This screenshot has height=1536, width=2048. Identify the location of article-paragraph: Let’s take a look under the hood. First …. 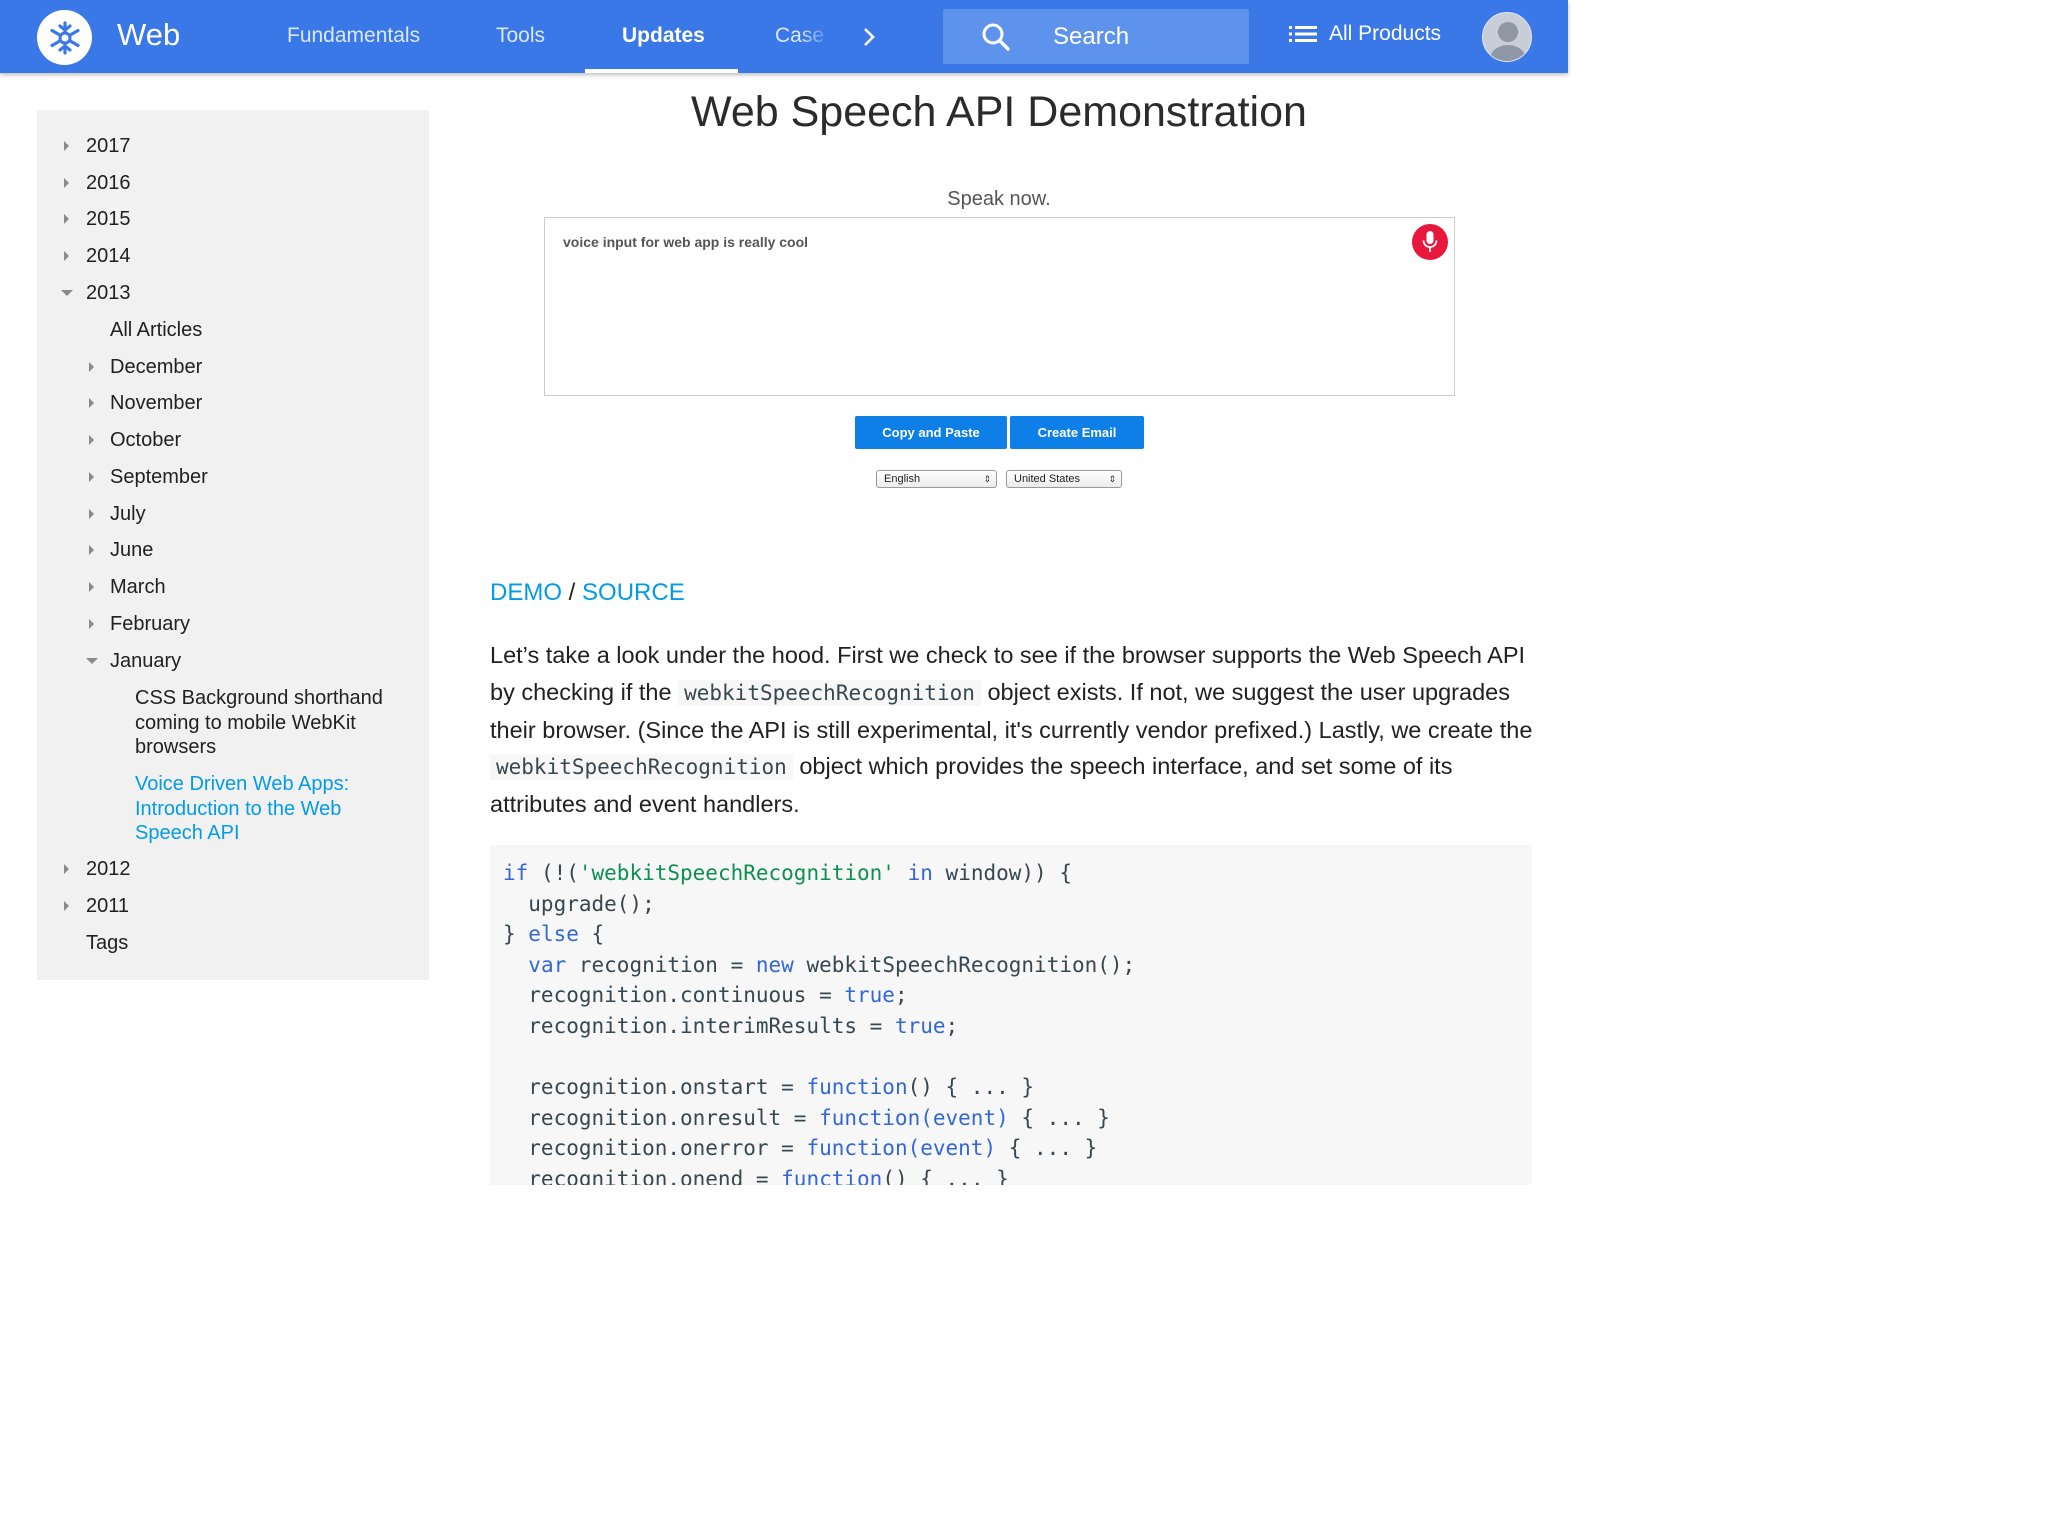
(1015, 730).